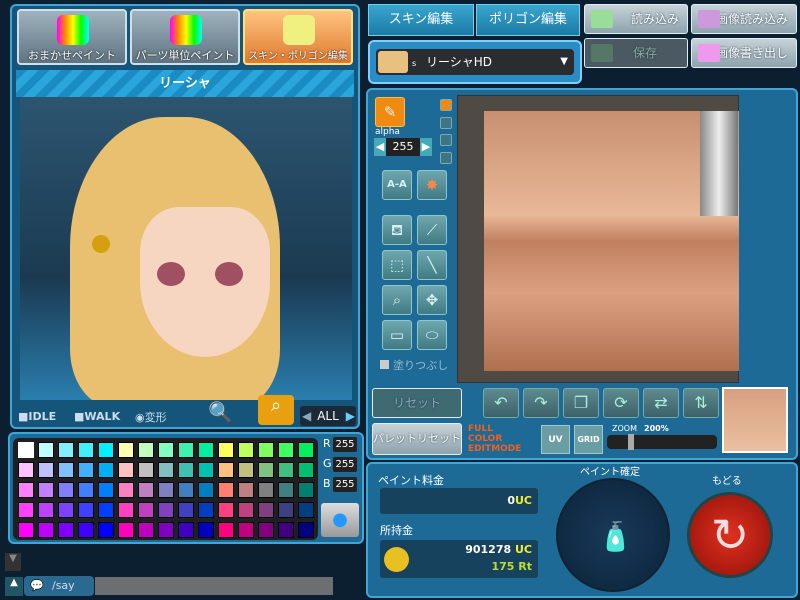 The image size is (800, 600). Describe the element at coordinates (744, 19) in the screenshot. I see `load-image-button: 画像読み込み` at that location.